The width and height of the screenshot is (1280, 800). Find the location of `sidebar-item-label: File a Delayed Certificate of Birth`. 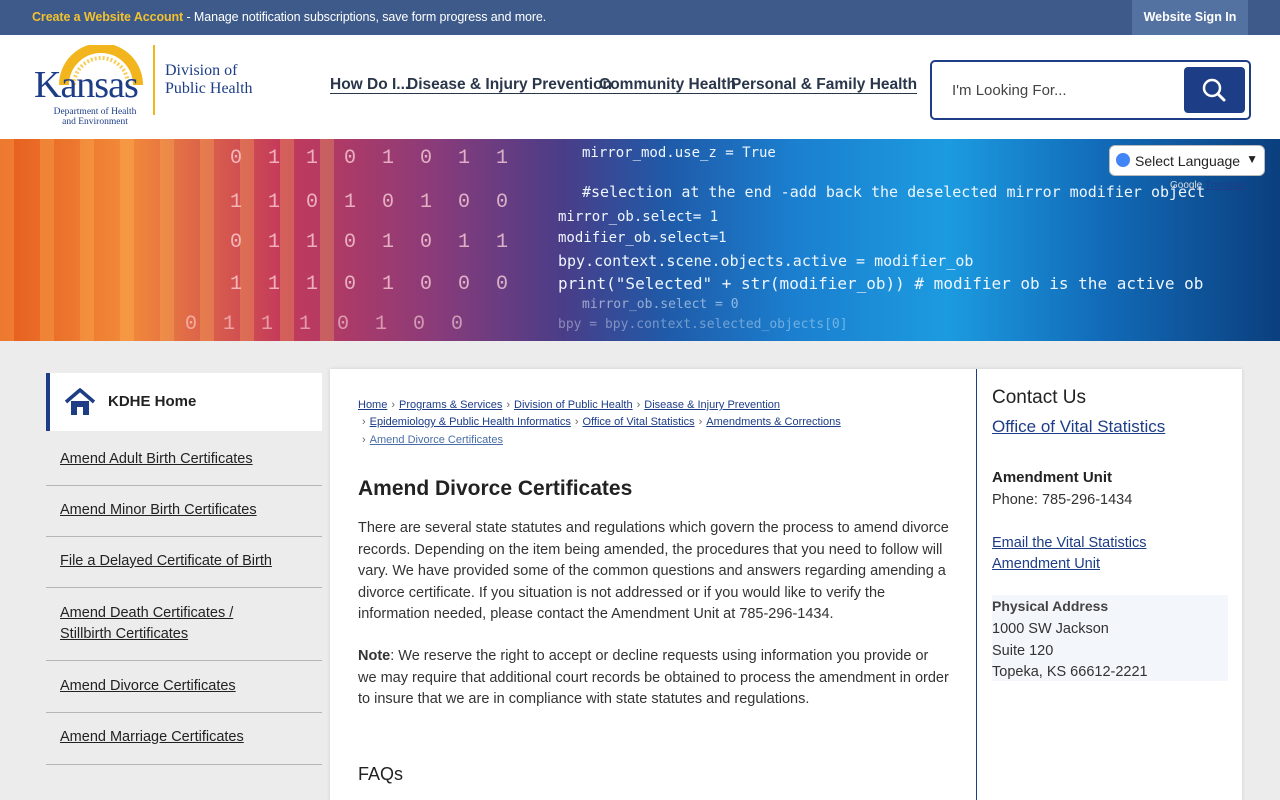

sidebar-item-label: File a Delayed Certificate of Birth is located at coordinates (166, 561).